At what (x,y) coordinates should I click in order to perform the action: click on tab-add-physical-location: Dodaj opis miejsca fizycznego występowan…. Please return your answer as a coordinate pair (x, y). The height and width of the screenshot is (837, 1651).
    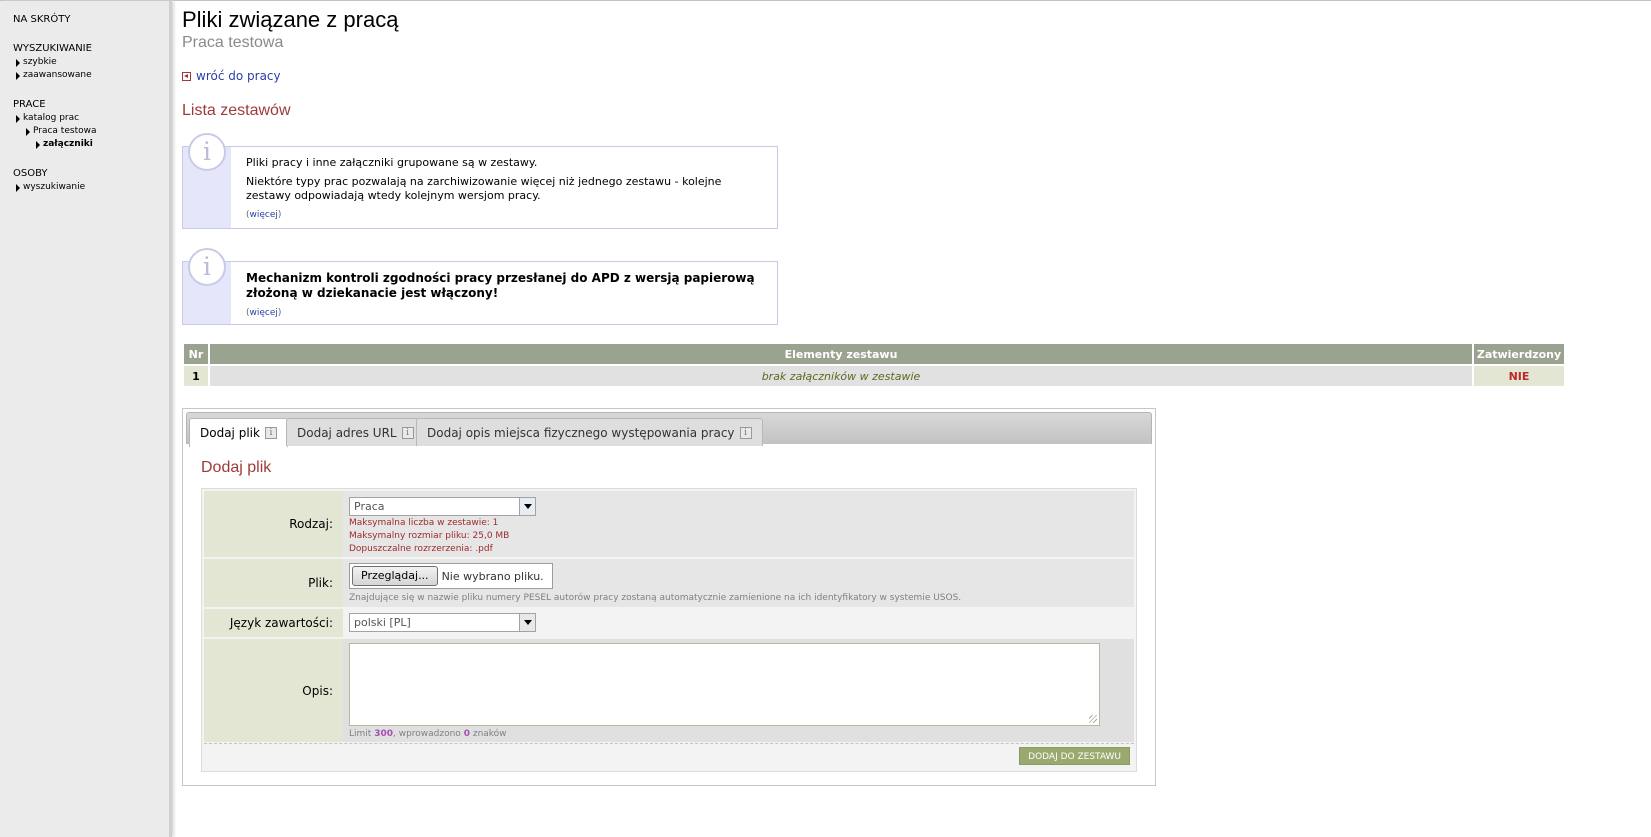
    Looking at the image, I should click on (589, 432).